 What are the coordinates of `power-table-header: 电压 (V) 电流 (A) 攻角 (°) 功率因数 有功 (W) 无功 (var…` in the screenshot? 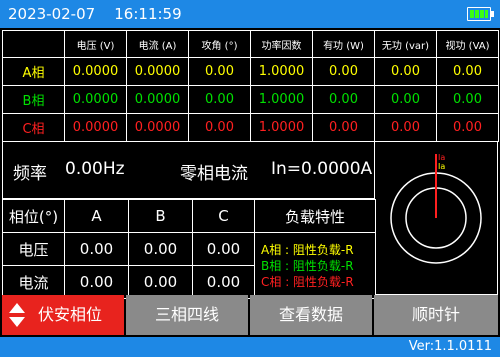 It's located at (250, 44).